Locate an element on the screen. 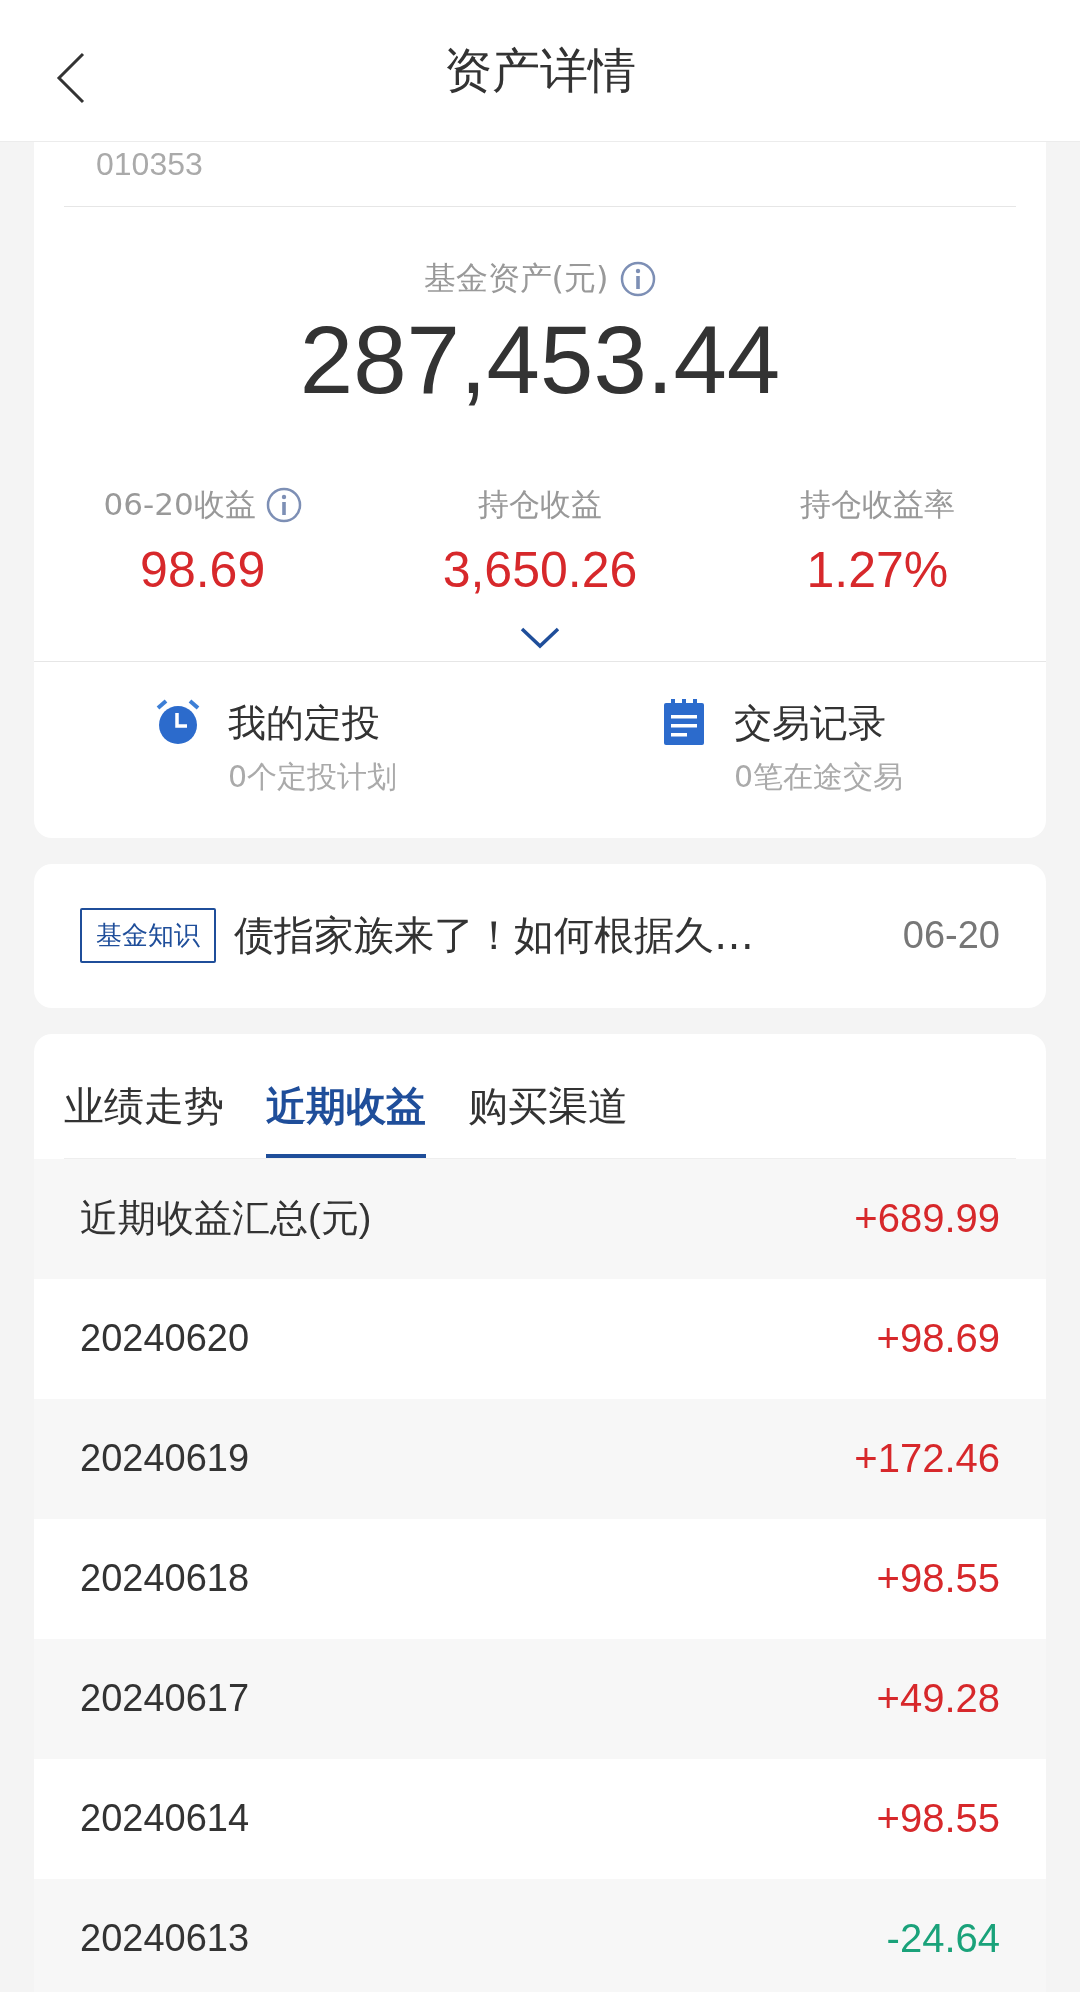 The height and width of the screenshot is (1992, 1080). row-label: 20240620 is located at coordinates (165, 1339).